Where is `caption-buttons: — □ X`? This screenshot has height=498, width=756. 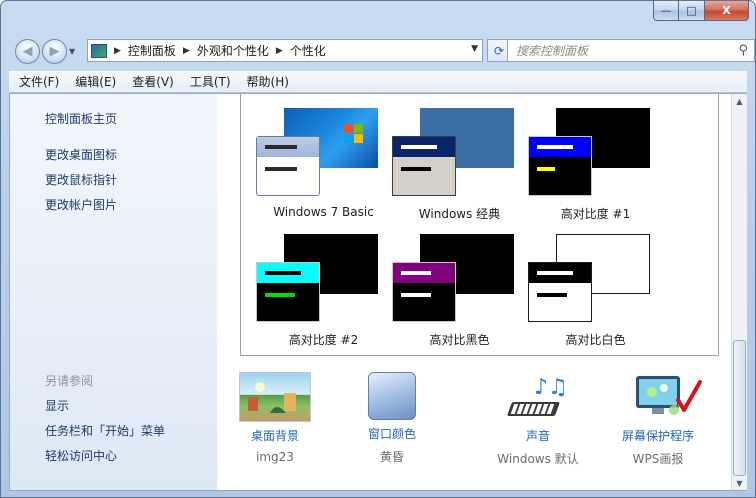 caption-buttons: — □ X is located at coordinates (701, 11).